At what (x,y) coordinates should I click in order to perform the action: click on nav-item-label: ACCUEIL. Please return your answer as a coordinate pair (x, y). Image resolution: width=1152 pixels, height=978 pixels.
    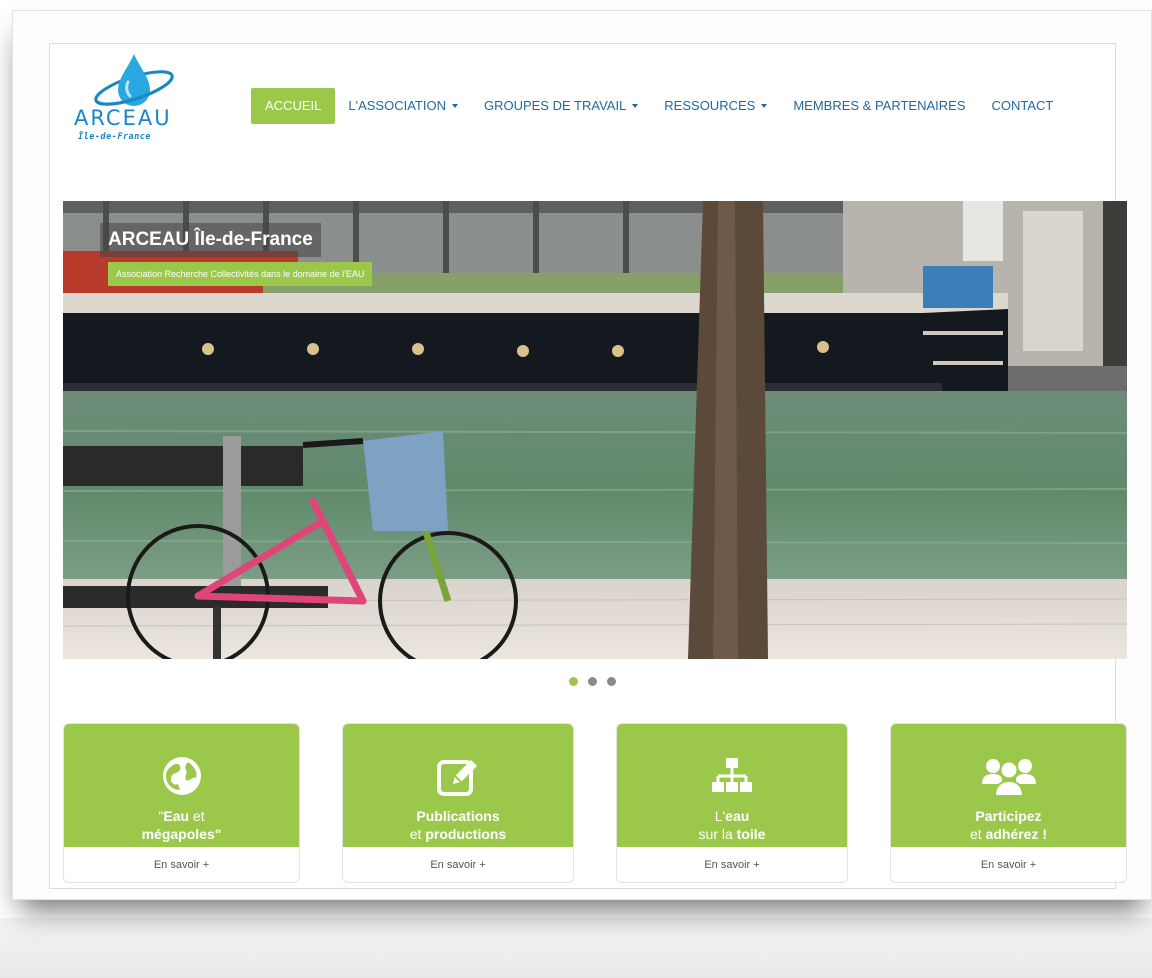
    Looking at the image, I should click on (293, 105).